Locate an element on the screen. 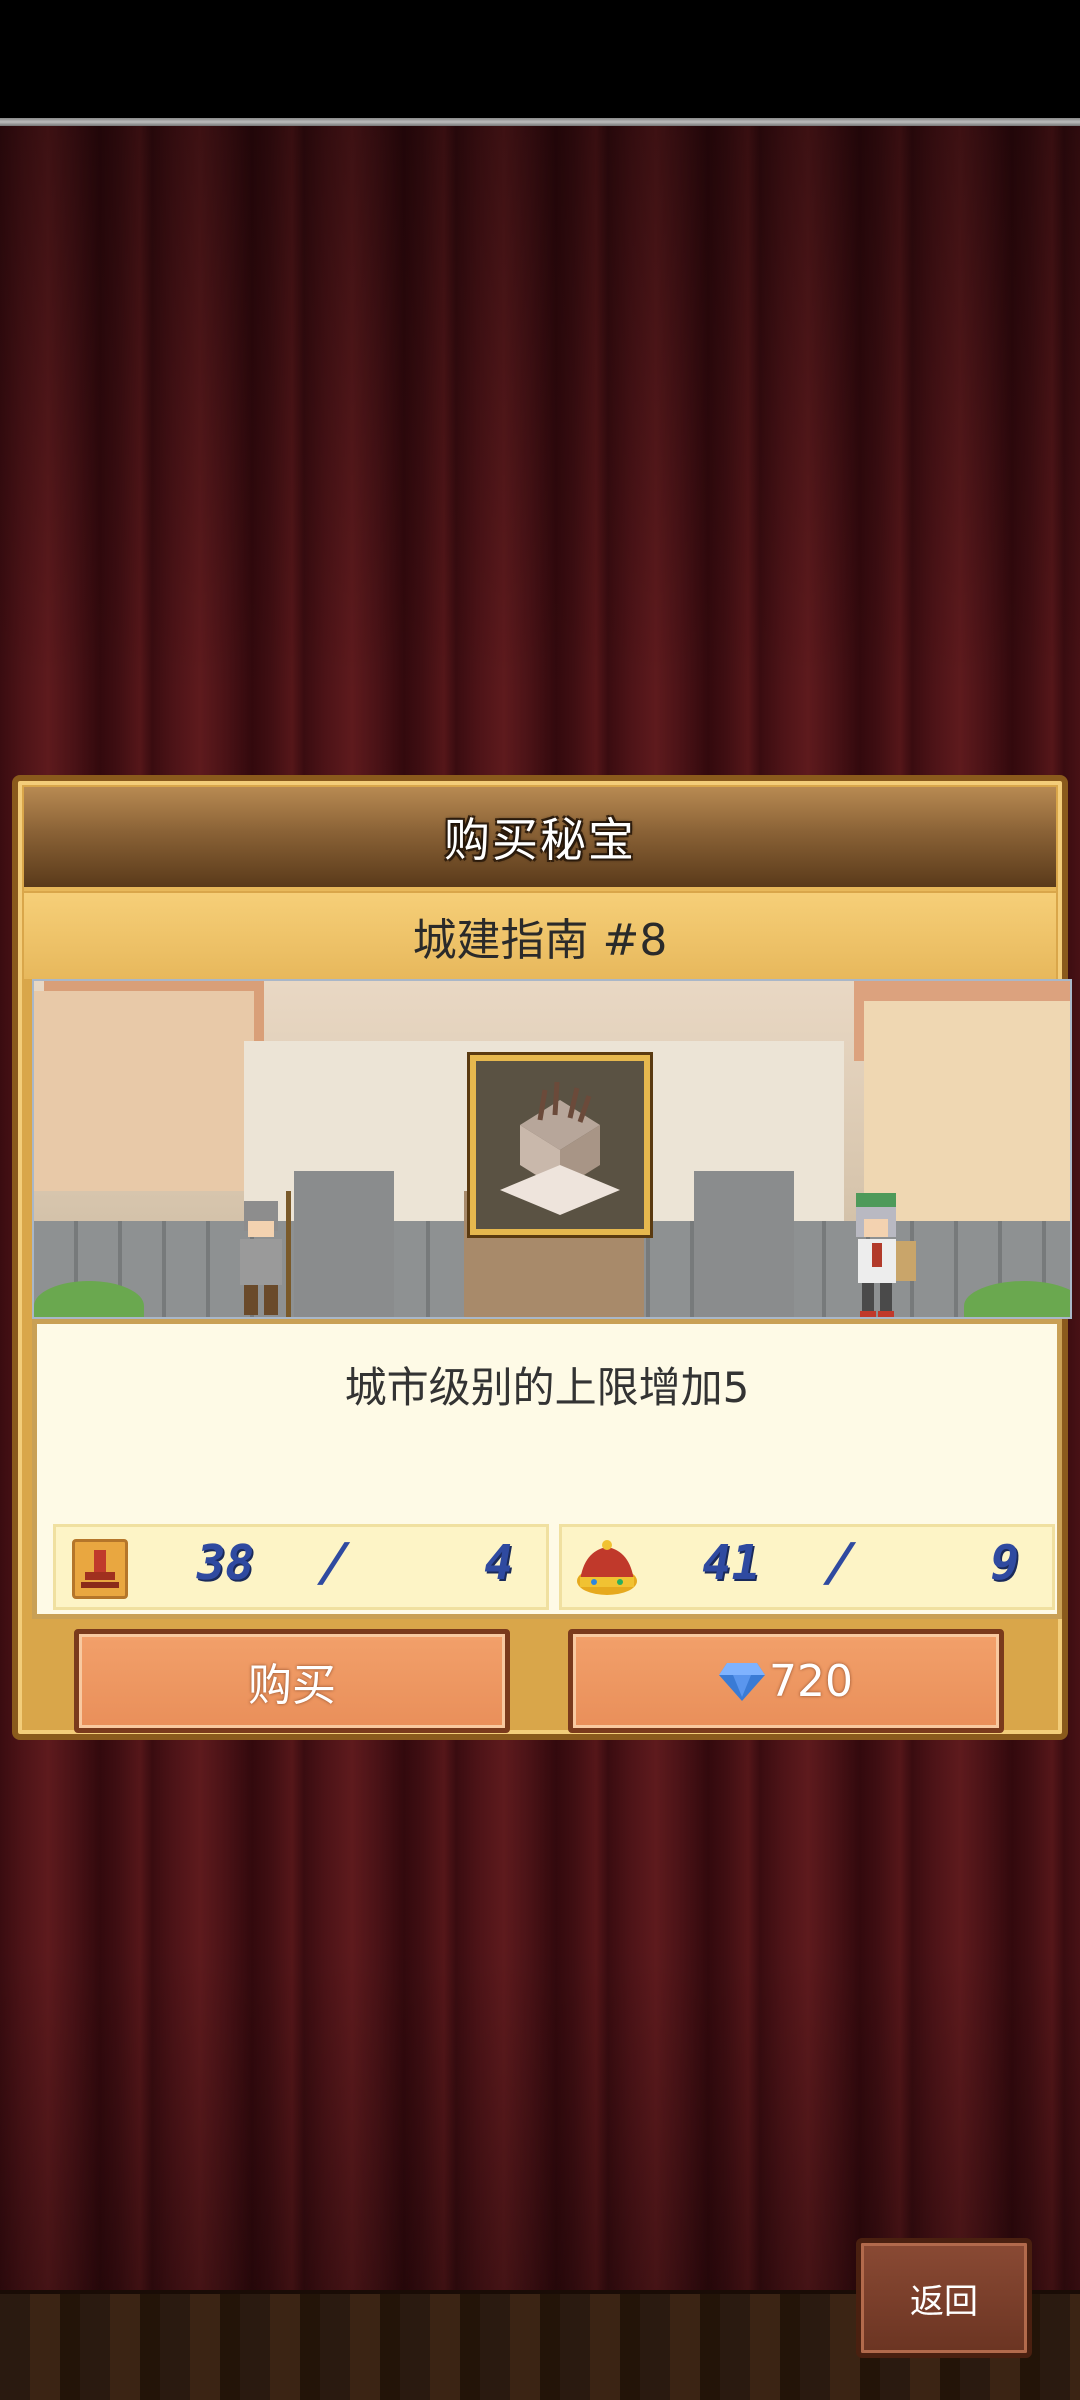 Image resolution: width=1080 pixels, height=2400 pixels. tower-left is located at coordinates (344, 1244).